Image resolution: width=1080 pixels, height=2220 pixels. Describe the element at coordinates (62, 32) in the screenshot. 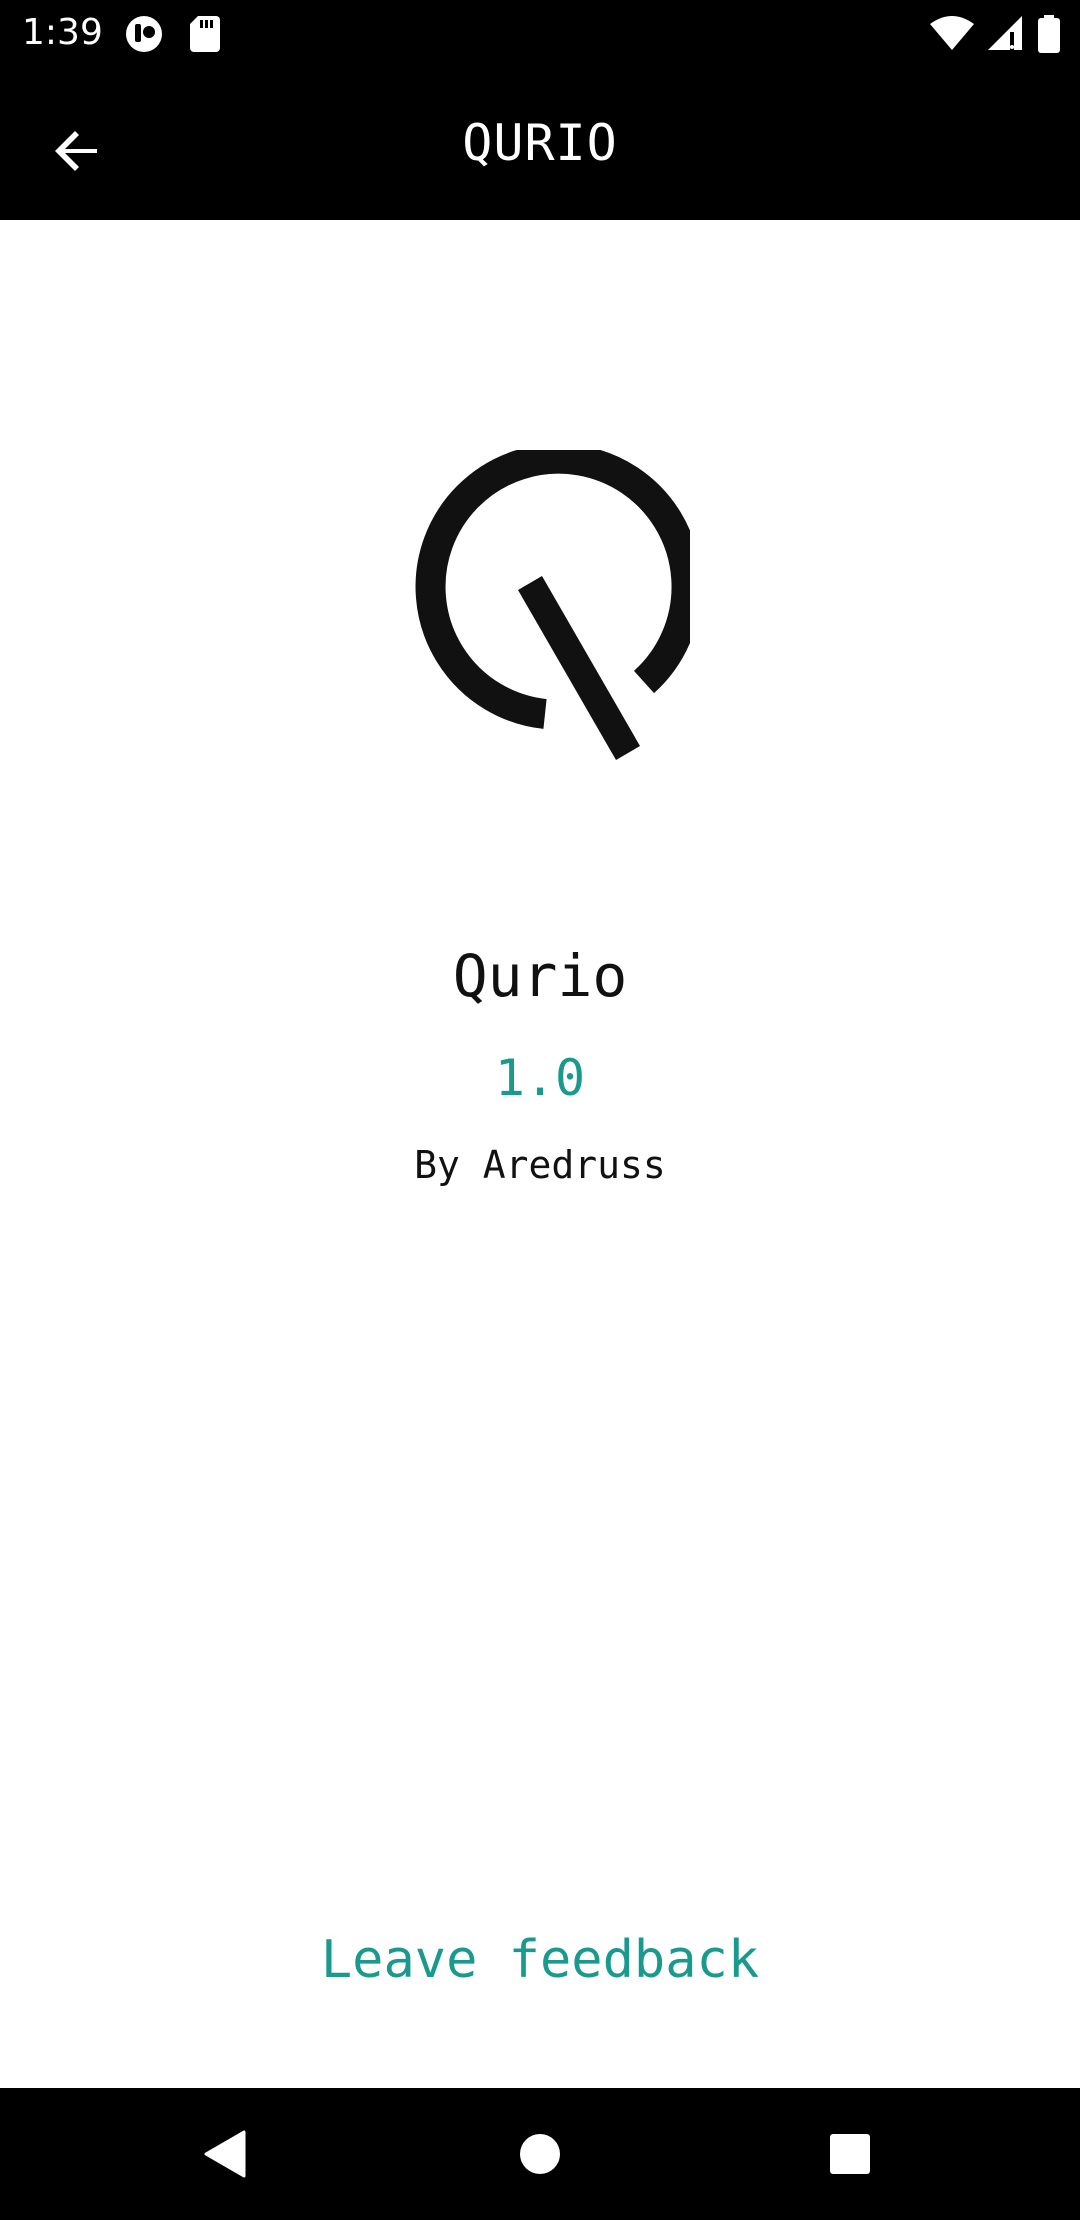

I see `status-time: 1:39` at that location.